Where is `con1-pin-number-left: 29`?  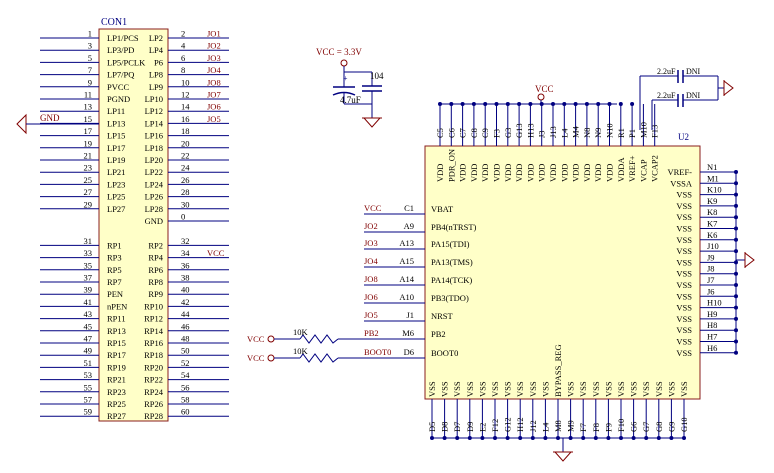
con1-pin-number-left: 29 is located at coordinates (88, 204).